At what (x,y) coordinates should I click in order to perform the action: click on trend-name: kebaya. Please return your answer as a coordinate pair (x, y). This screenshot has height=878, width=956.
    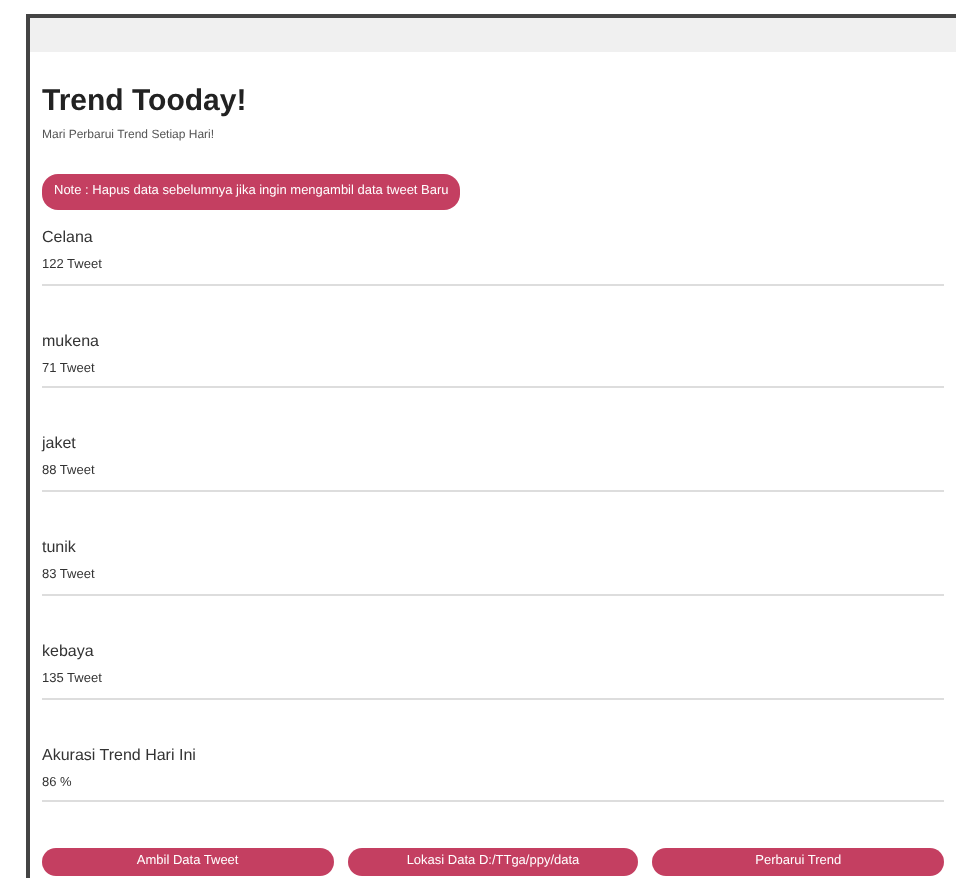
    Looking at the image, I should click on (69, 651).